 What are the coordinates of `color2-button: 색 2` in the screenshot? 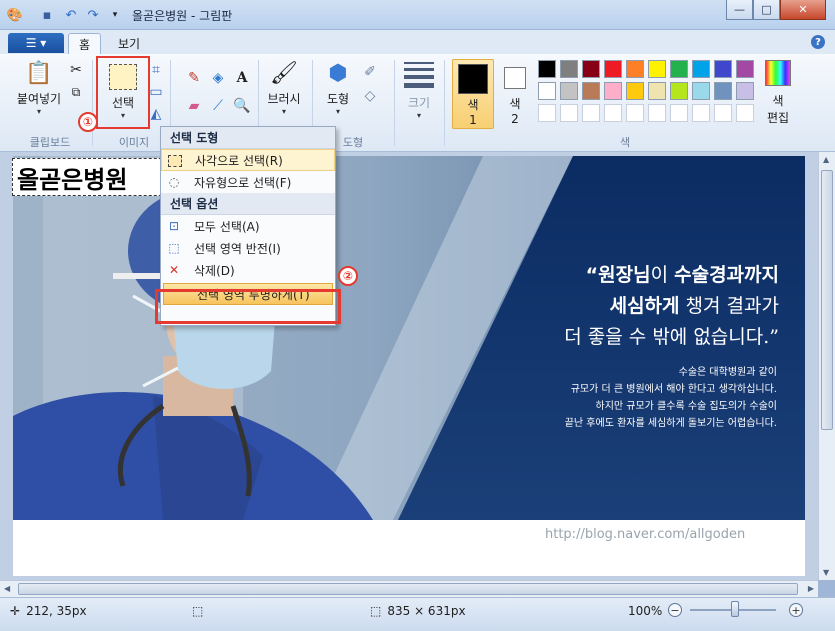 It's located at (515, 92).